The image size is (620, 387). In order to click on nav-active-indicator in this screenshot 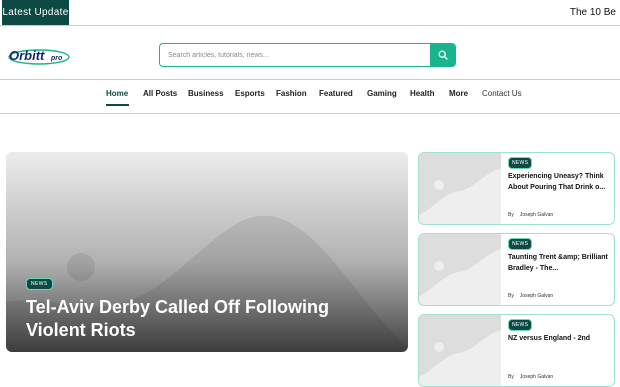, I will do `click(117, 105)`.